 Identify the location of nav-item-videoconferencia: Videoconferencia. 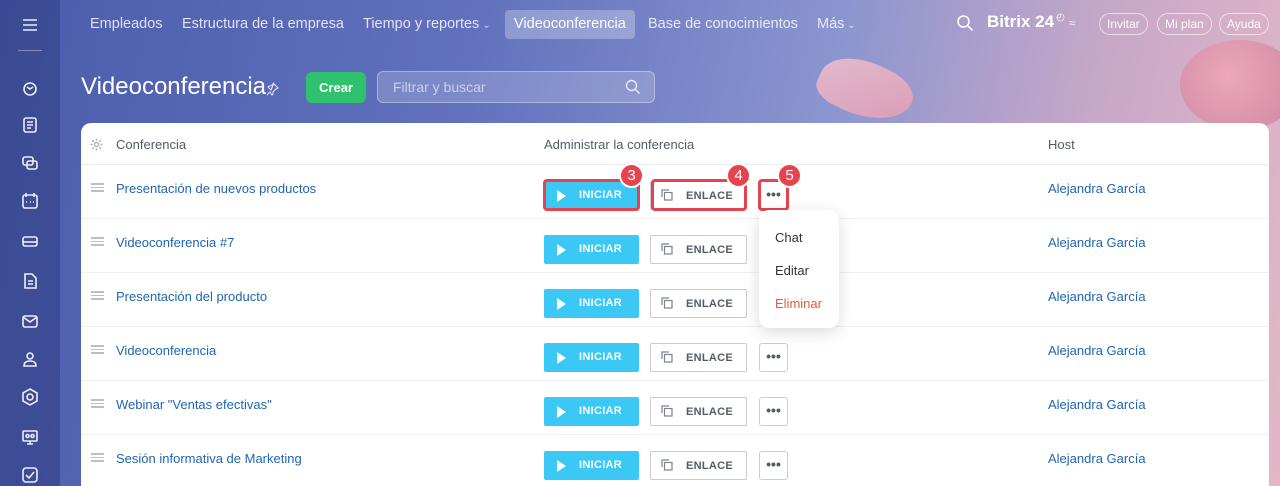
(570, 24).